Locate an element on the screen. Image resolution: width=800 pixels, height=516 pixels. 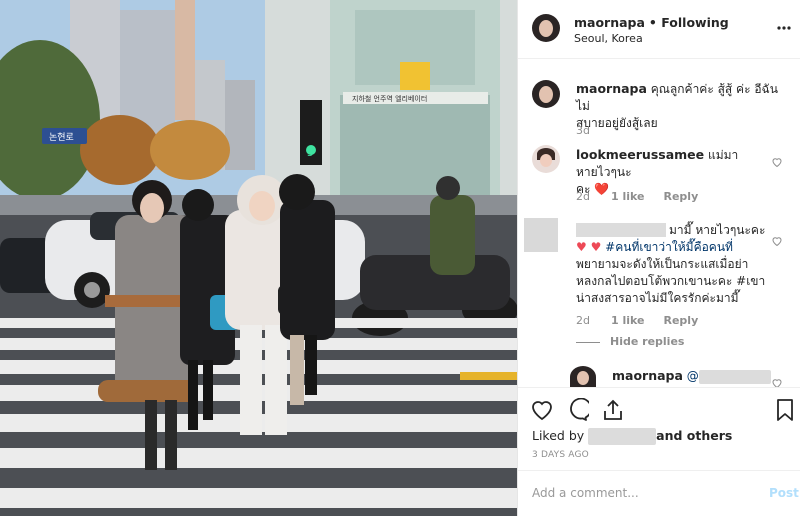
traffic-countdown: 5 is located at coordinates (310, 152).